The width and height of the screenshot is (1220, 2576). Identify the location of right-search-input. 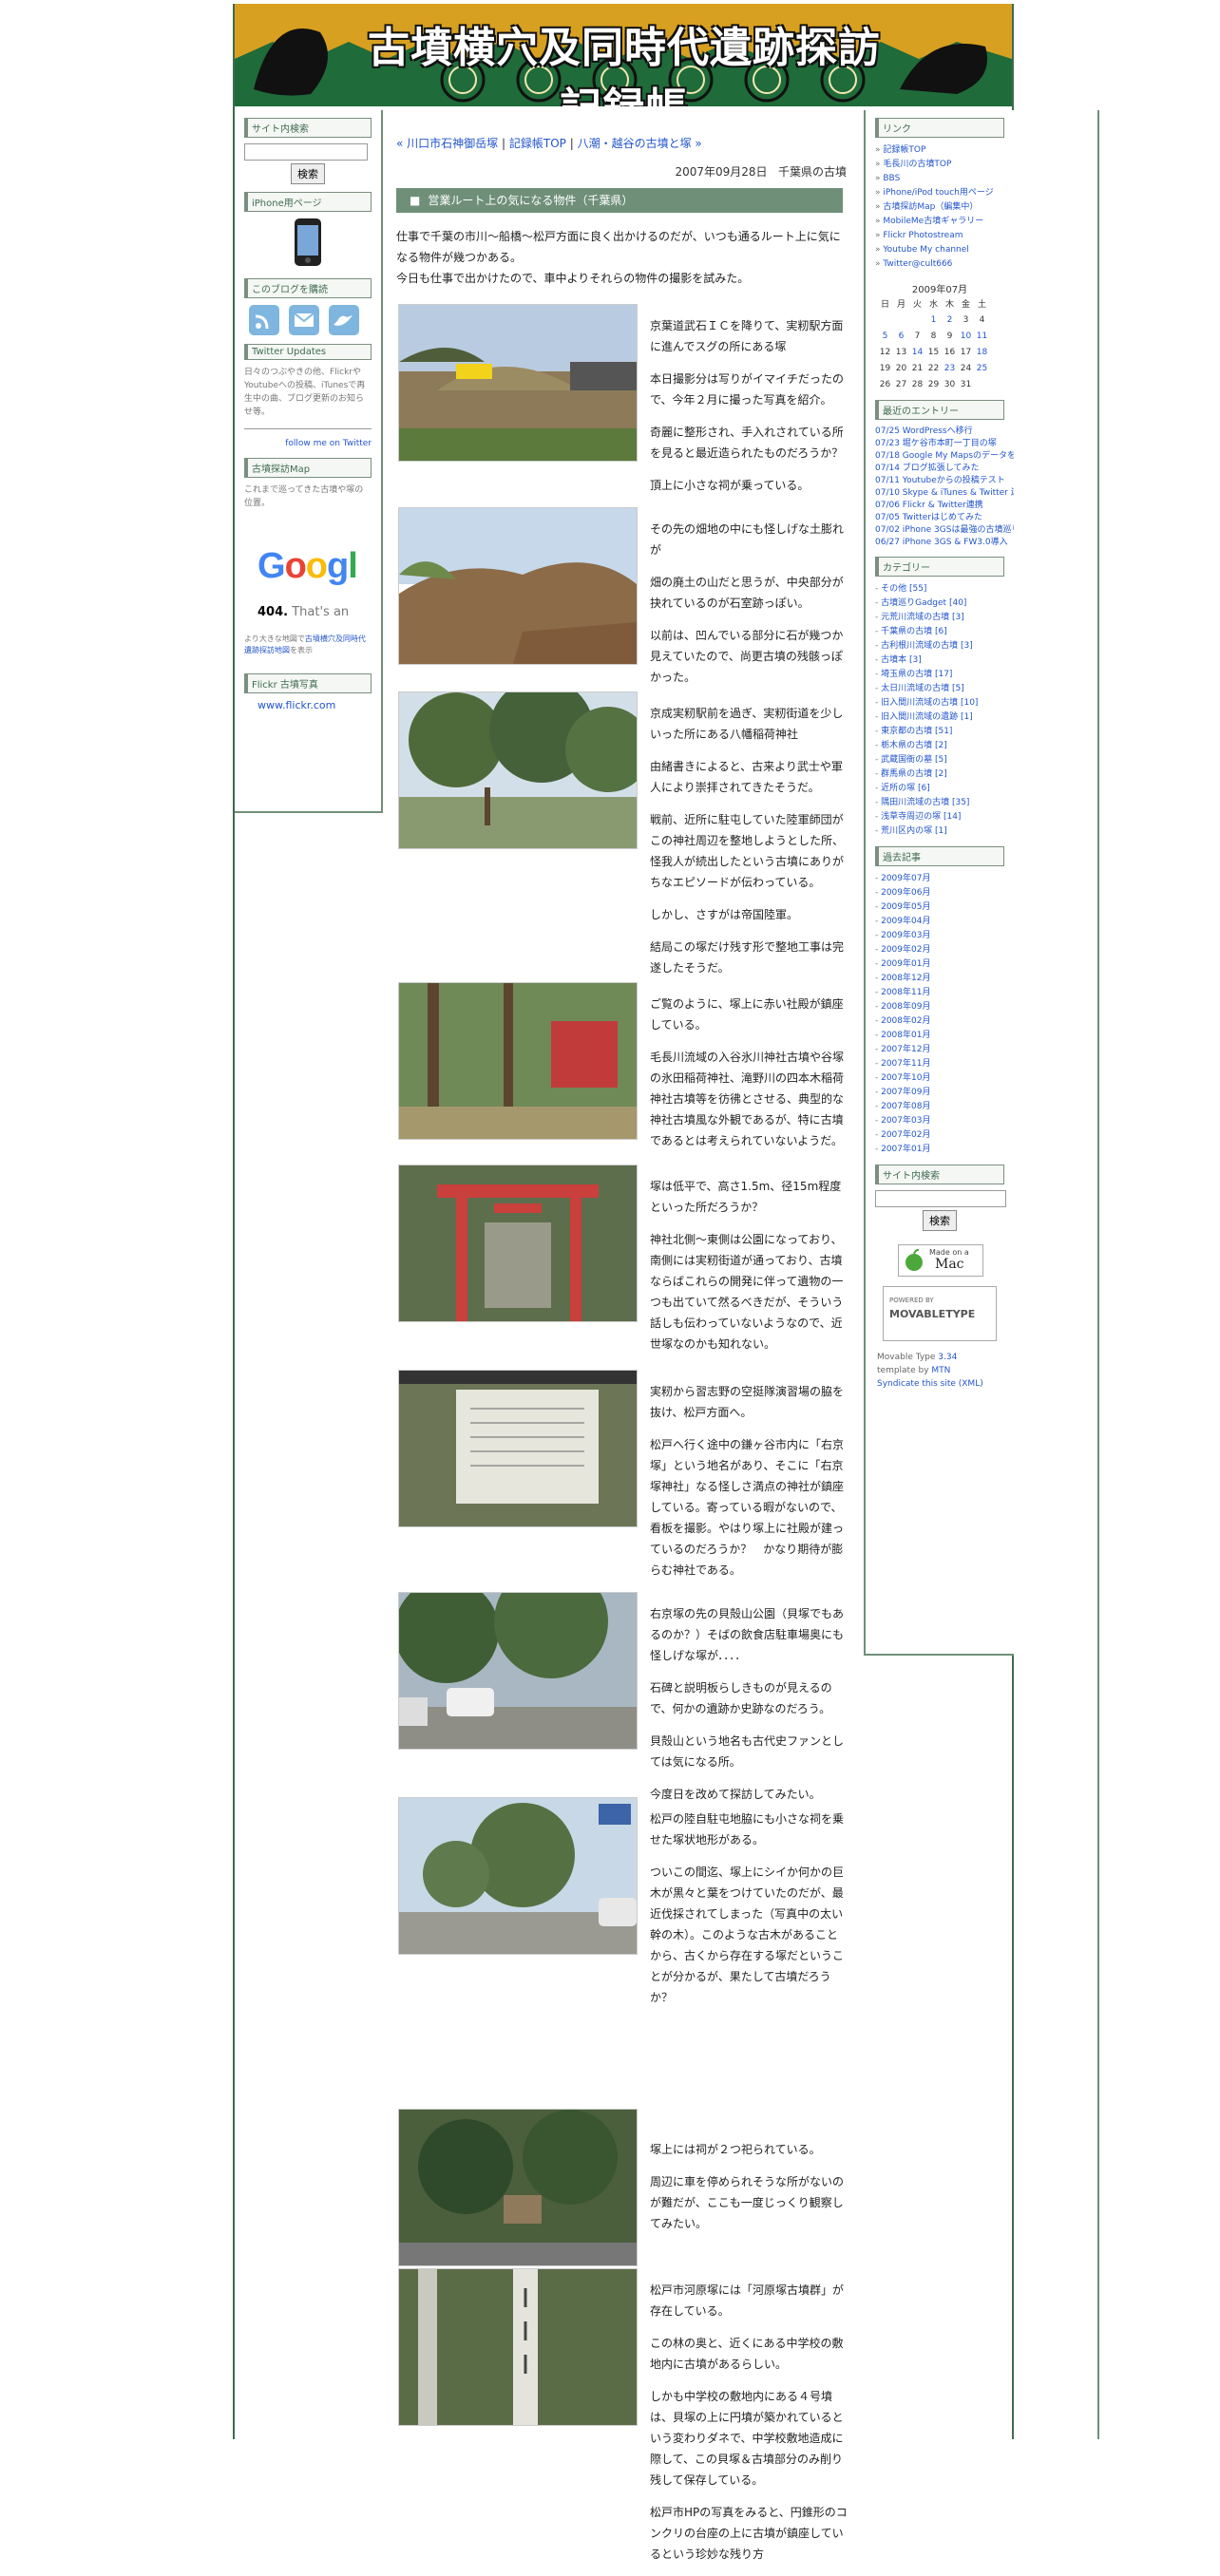
(940, 1198).